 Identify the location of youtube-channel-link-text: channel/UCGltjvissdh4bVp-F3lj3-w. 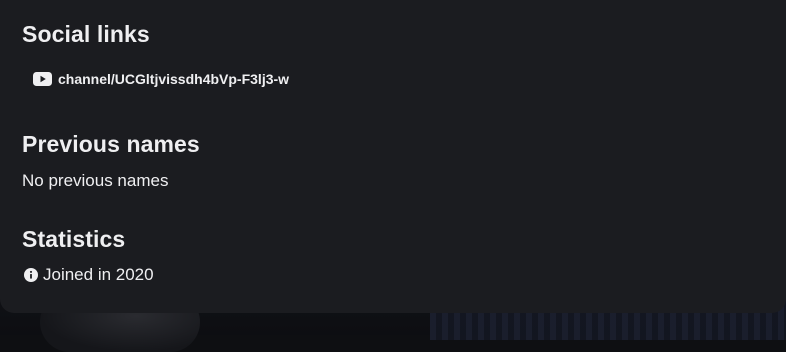
(174, 79).